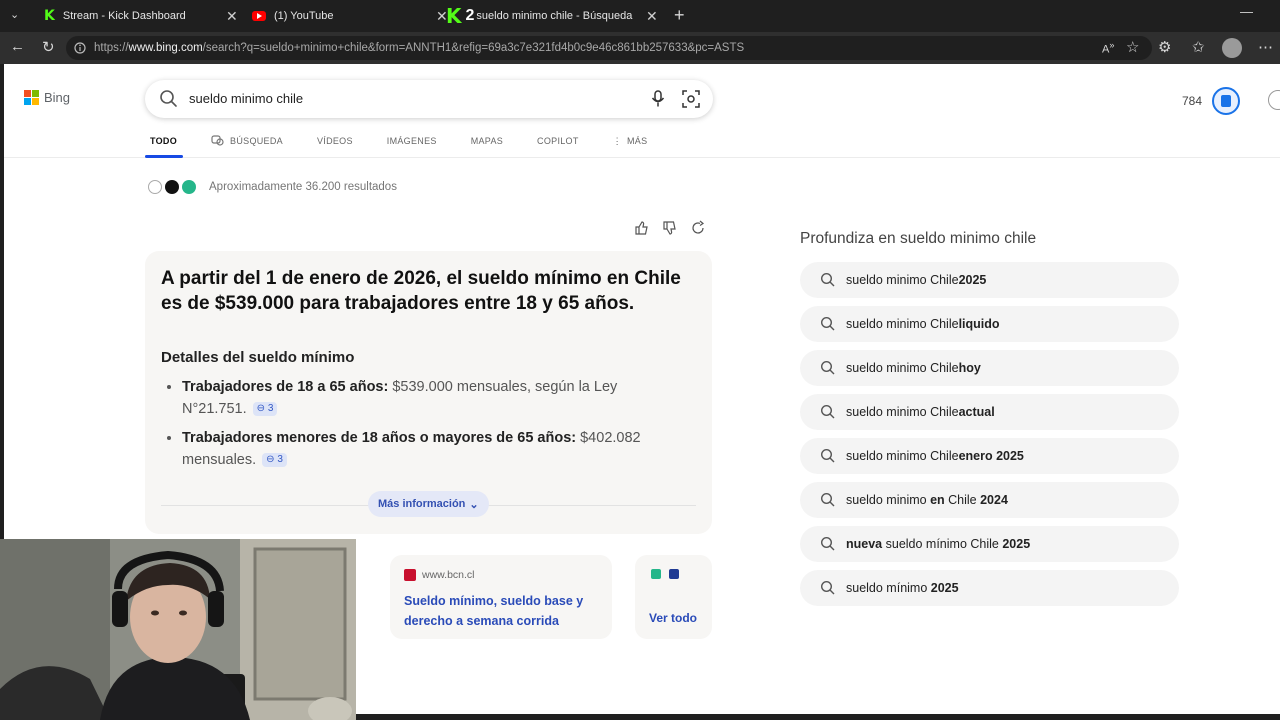  Describe the element at coordinates (1108, 48) in the screenshot. I see `read-aloud-icon: A»` at that location.